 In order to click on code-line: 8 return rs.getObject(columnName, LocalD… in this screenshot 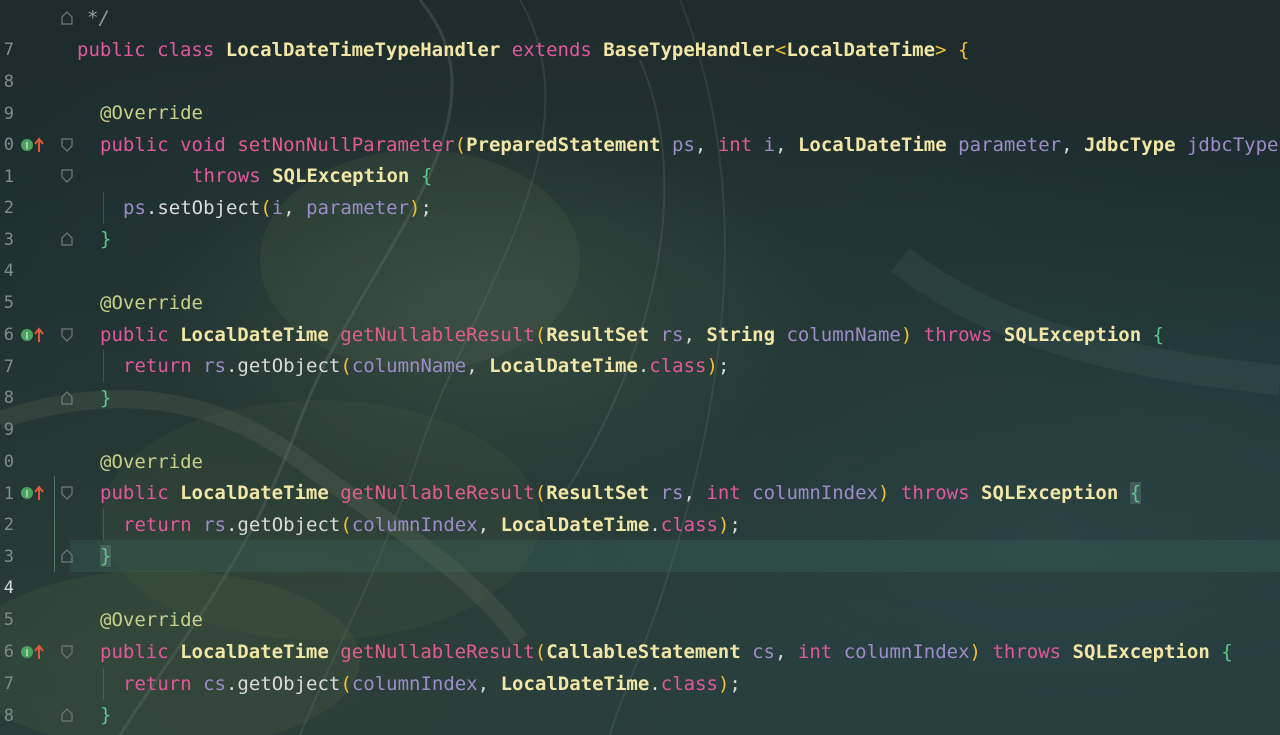, I will do `click(640, 379)`.